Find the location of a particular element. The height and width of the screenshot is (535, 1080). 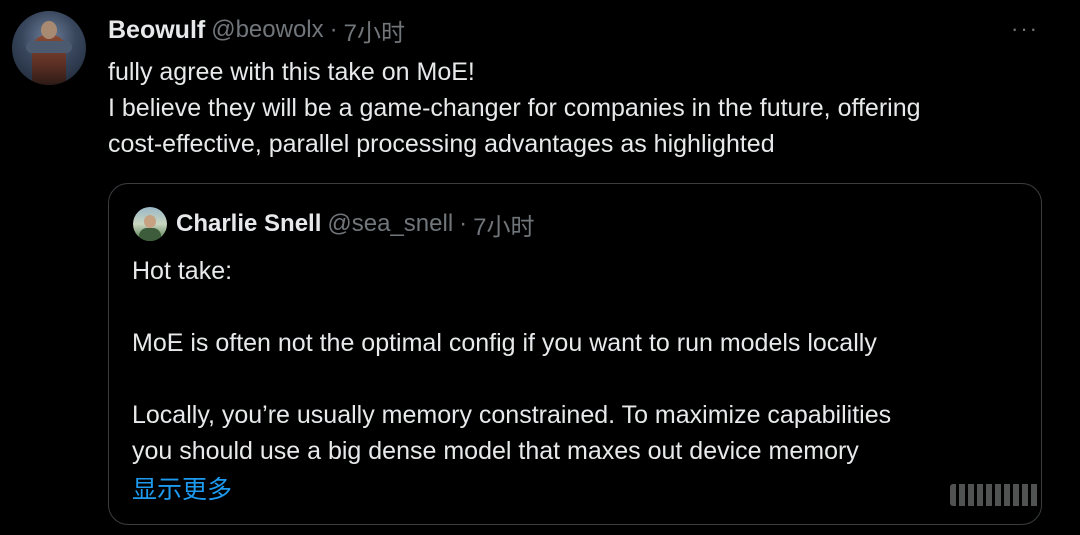

tweet-text-line: fully agree with this take on MoE! is located at coordinates (291, 72).